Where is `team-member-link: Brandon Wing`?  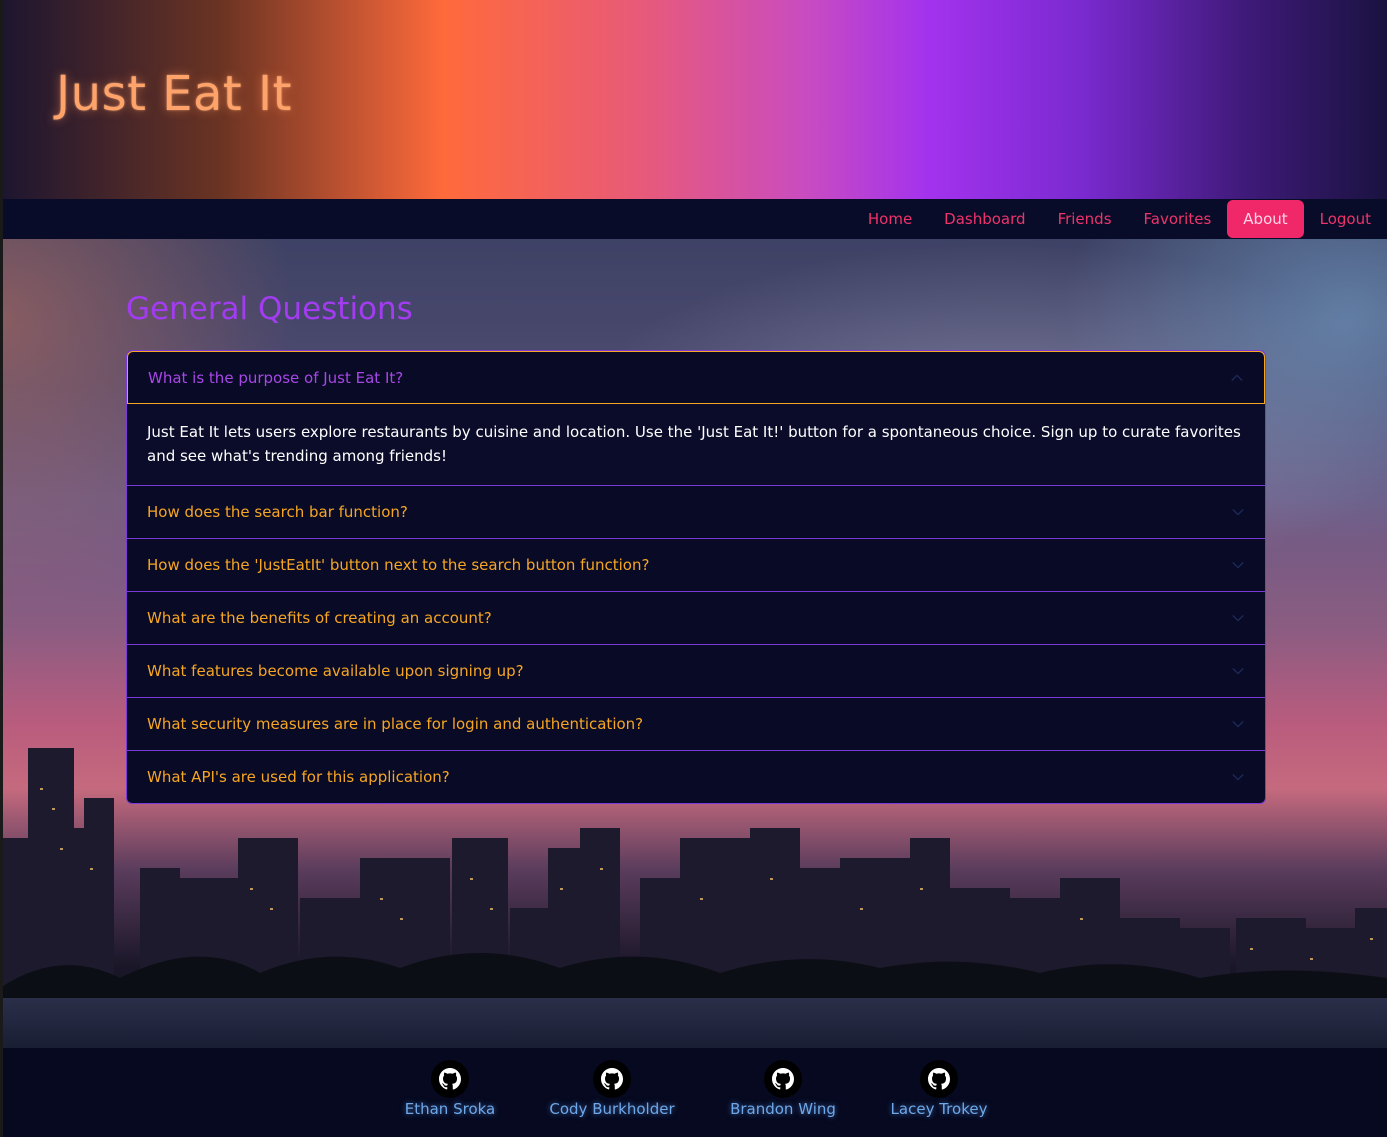
team-member-link: Brandon Wing is located at coordinates (783, 1089).